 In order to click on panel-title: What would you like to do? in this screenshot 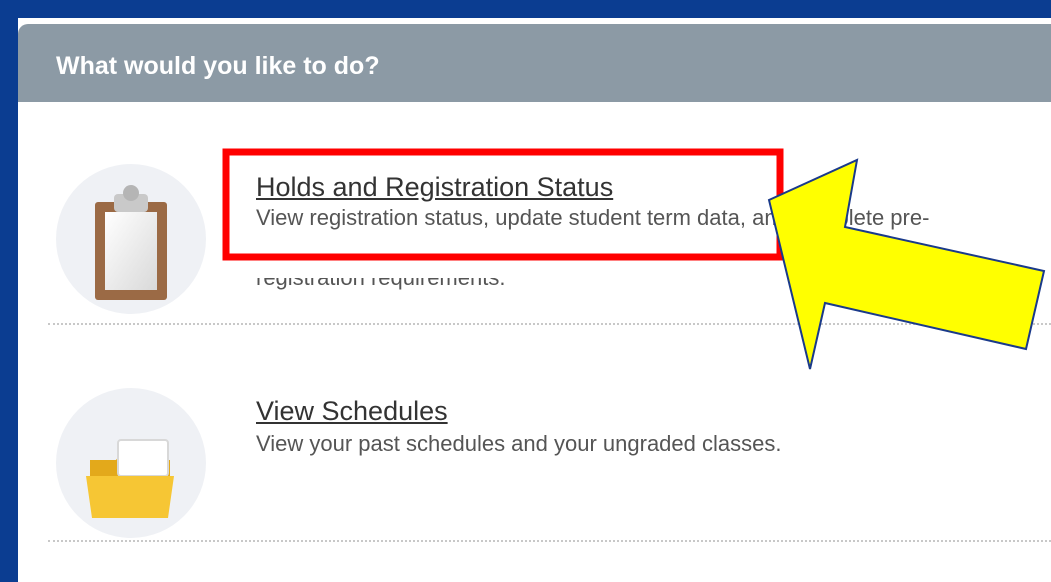, I will do `click(218, 66)`.